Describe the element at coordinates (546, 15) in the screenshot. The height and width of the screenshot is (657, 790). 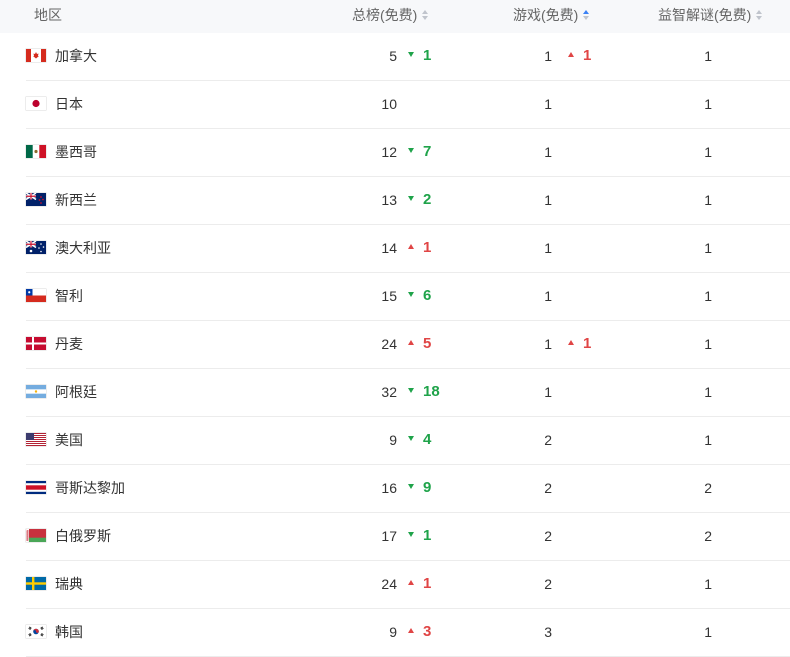
I see `games-header-label: 游戏(免费)` at that location.